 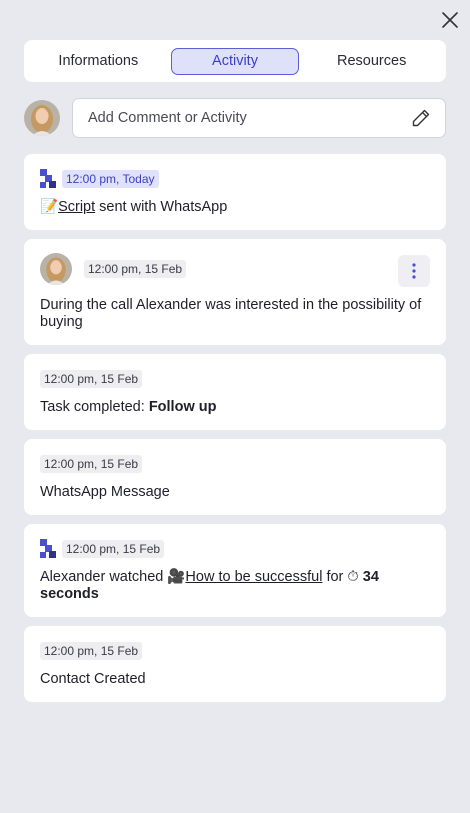 What do you see at coordinates (182, 407) in the screenshot?
I see `task-name: Follow up` at bounding box center [182, 407].